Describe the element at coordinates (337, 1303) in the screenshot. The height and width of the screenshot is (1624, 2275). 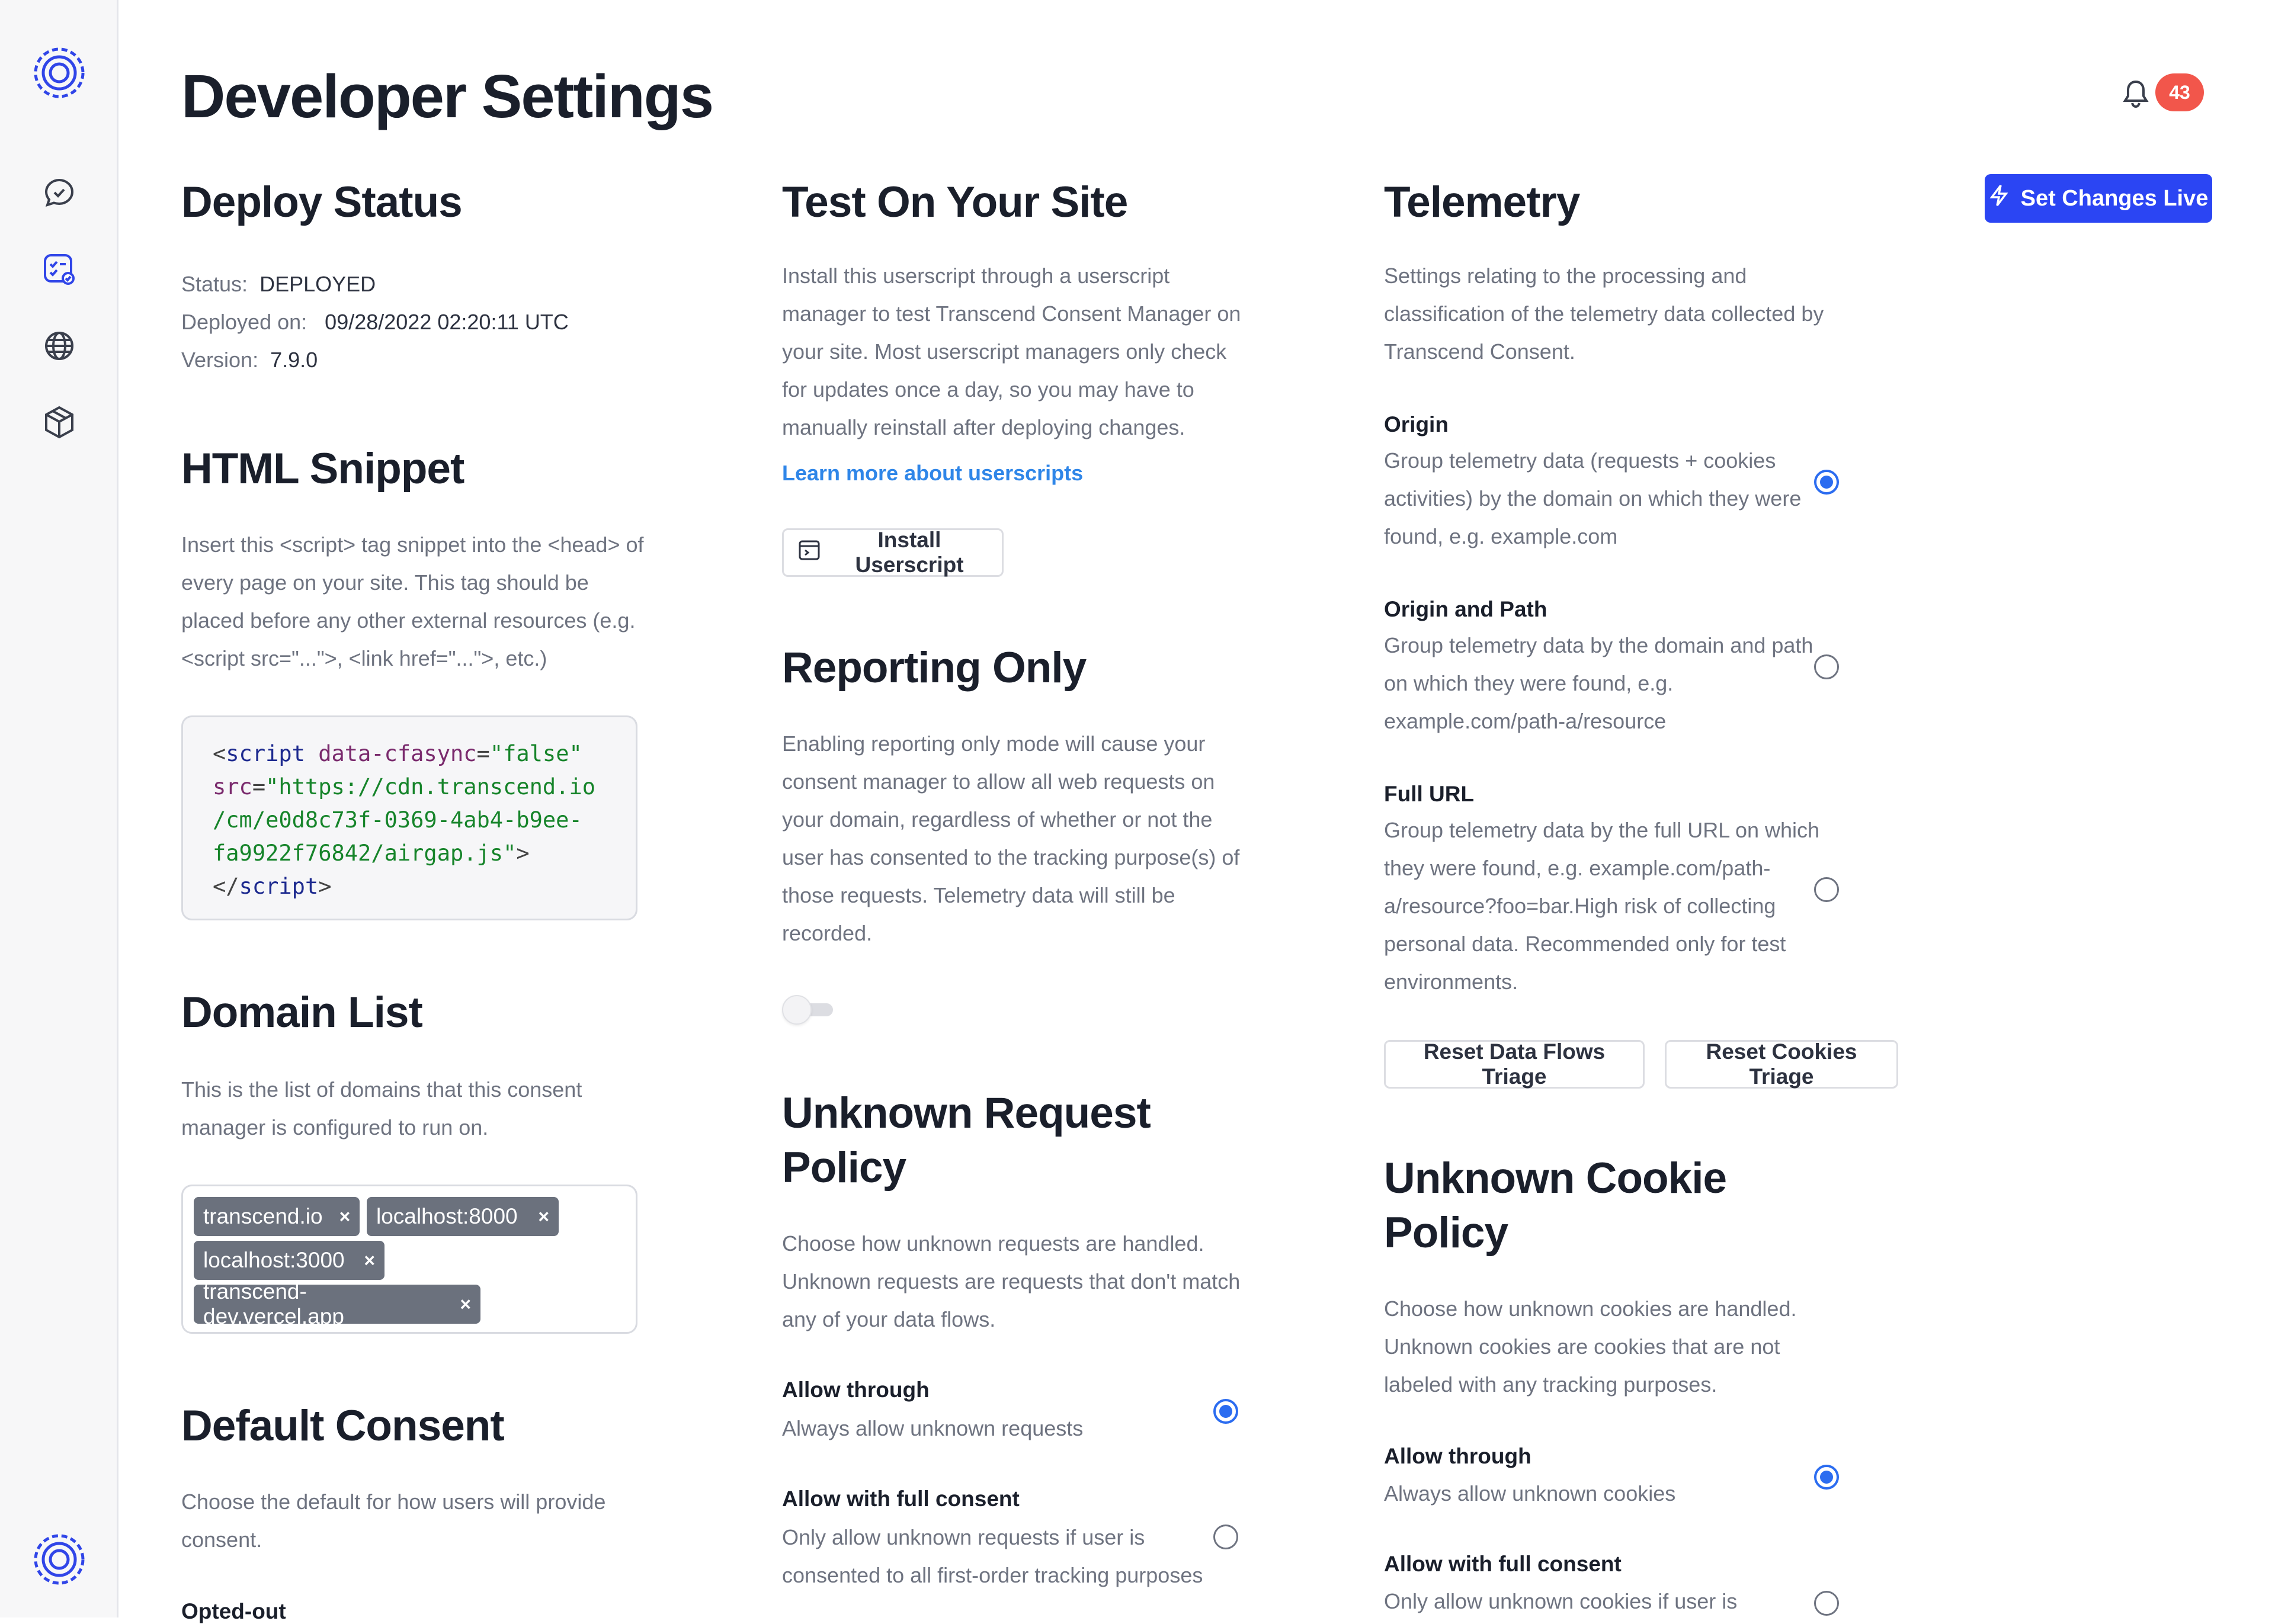
I see `domain-chip: transcend-dev.vercel.app ×` at that location.